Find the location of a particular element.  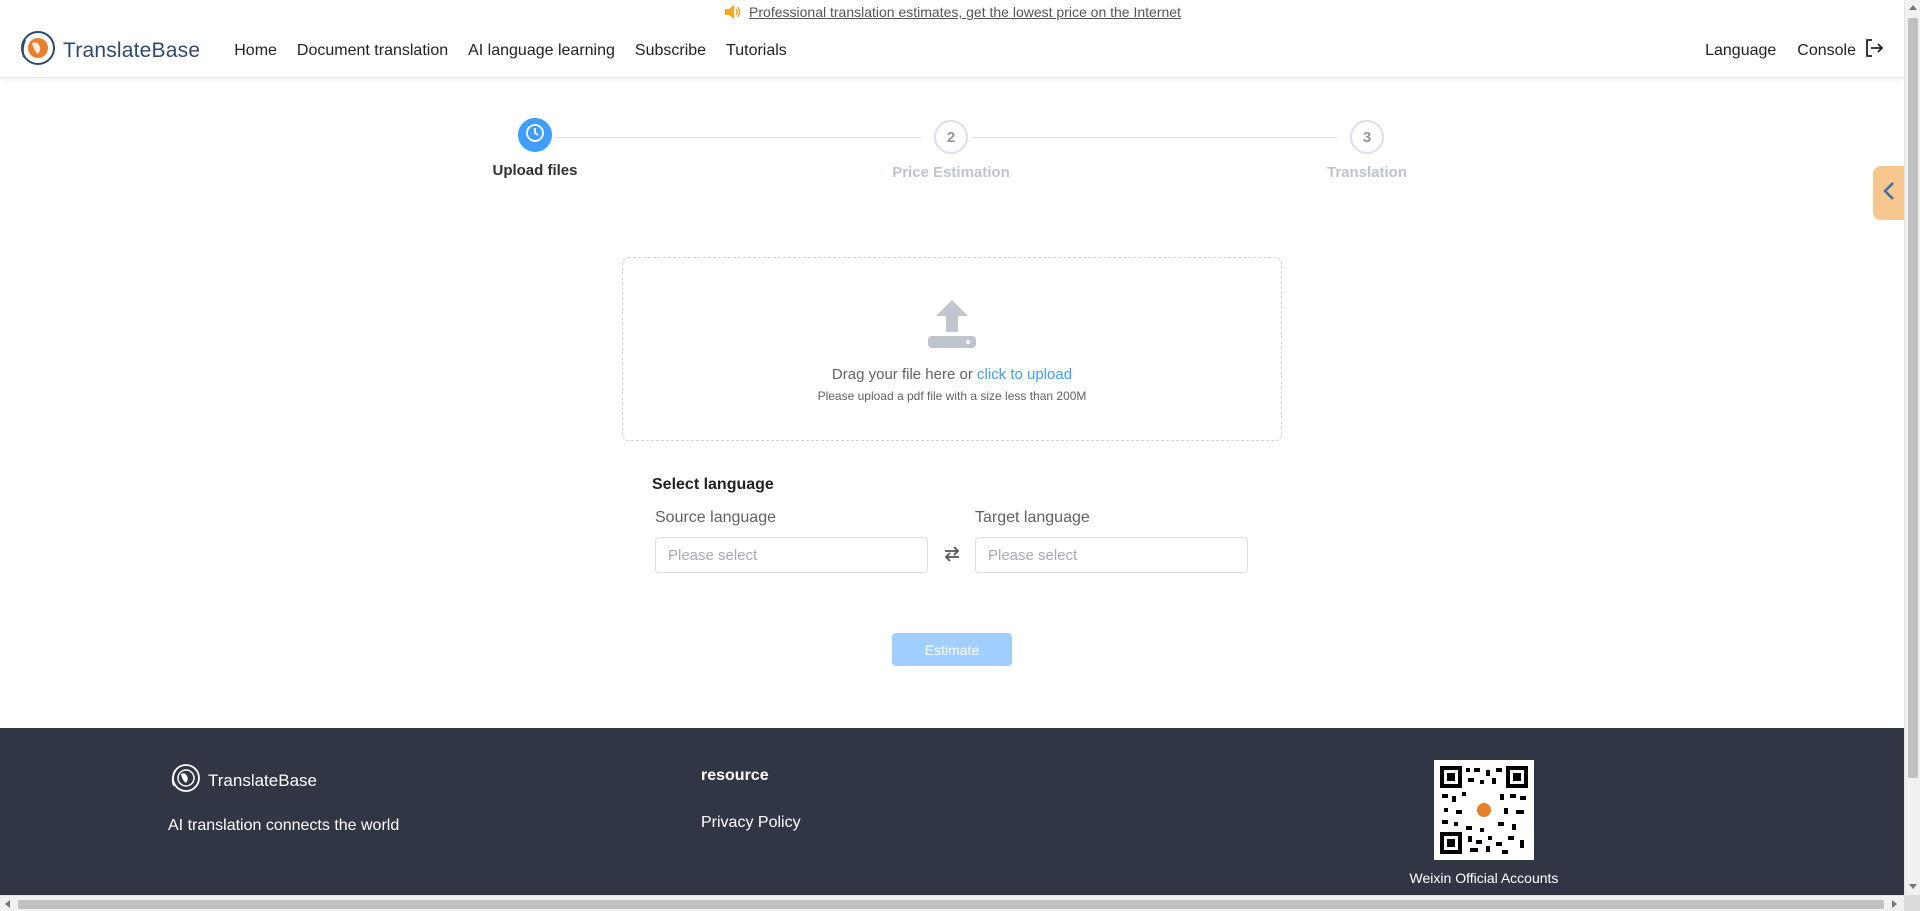

brand-name: TranslateBase is located at coordinates (132, 50).